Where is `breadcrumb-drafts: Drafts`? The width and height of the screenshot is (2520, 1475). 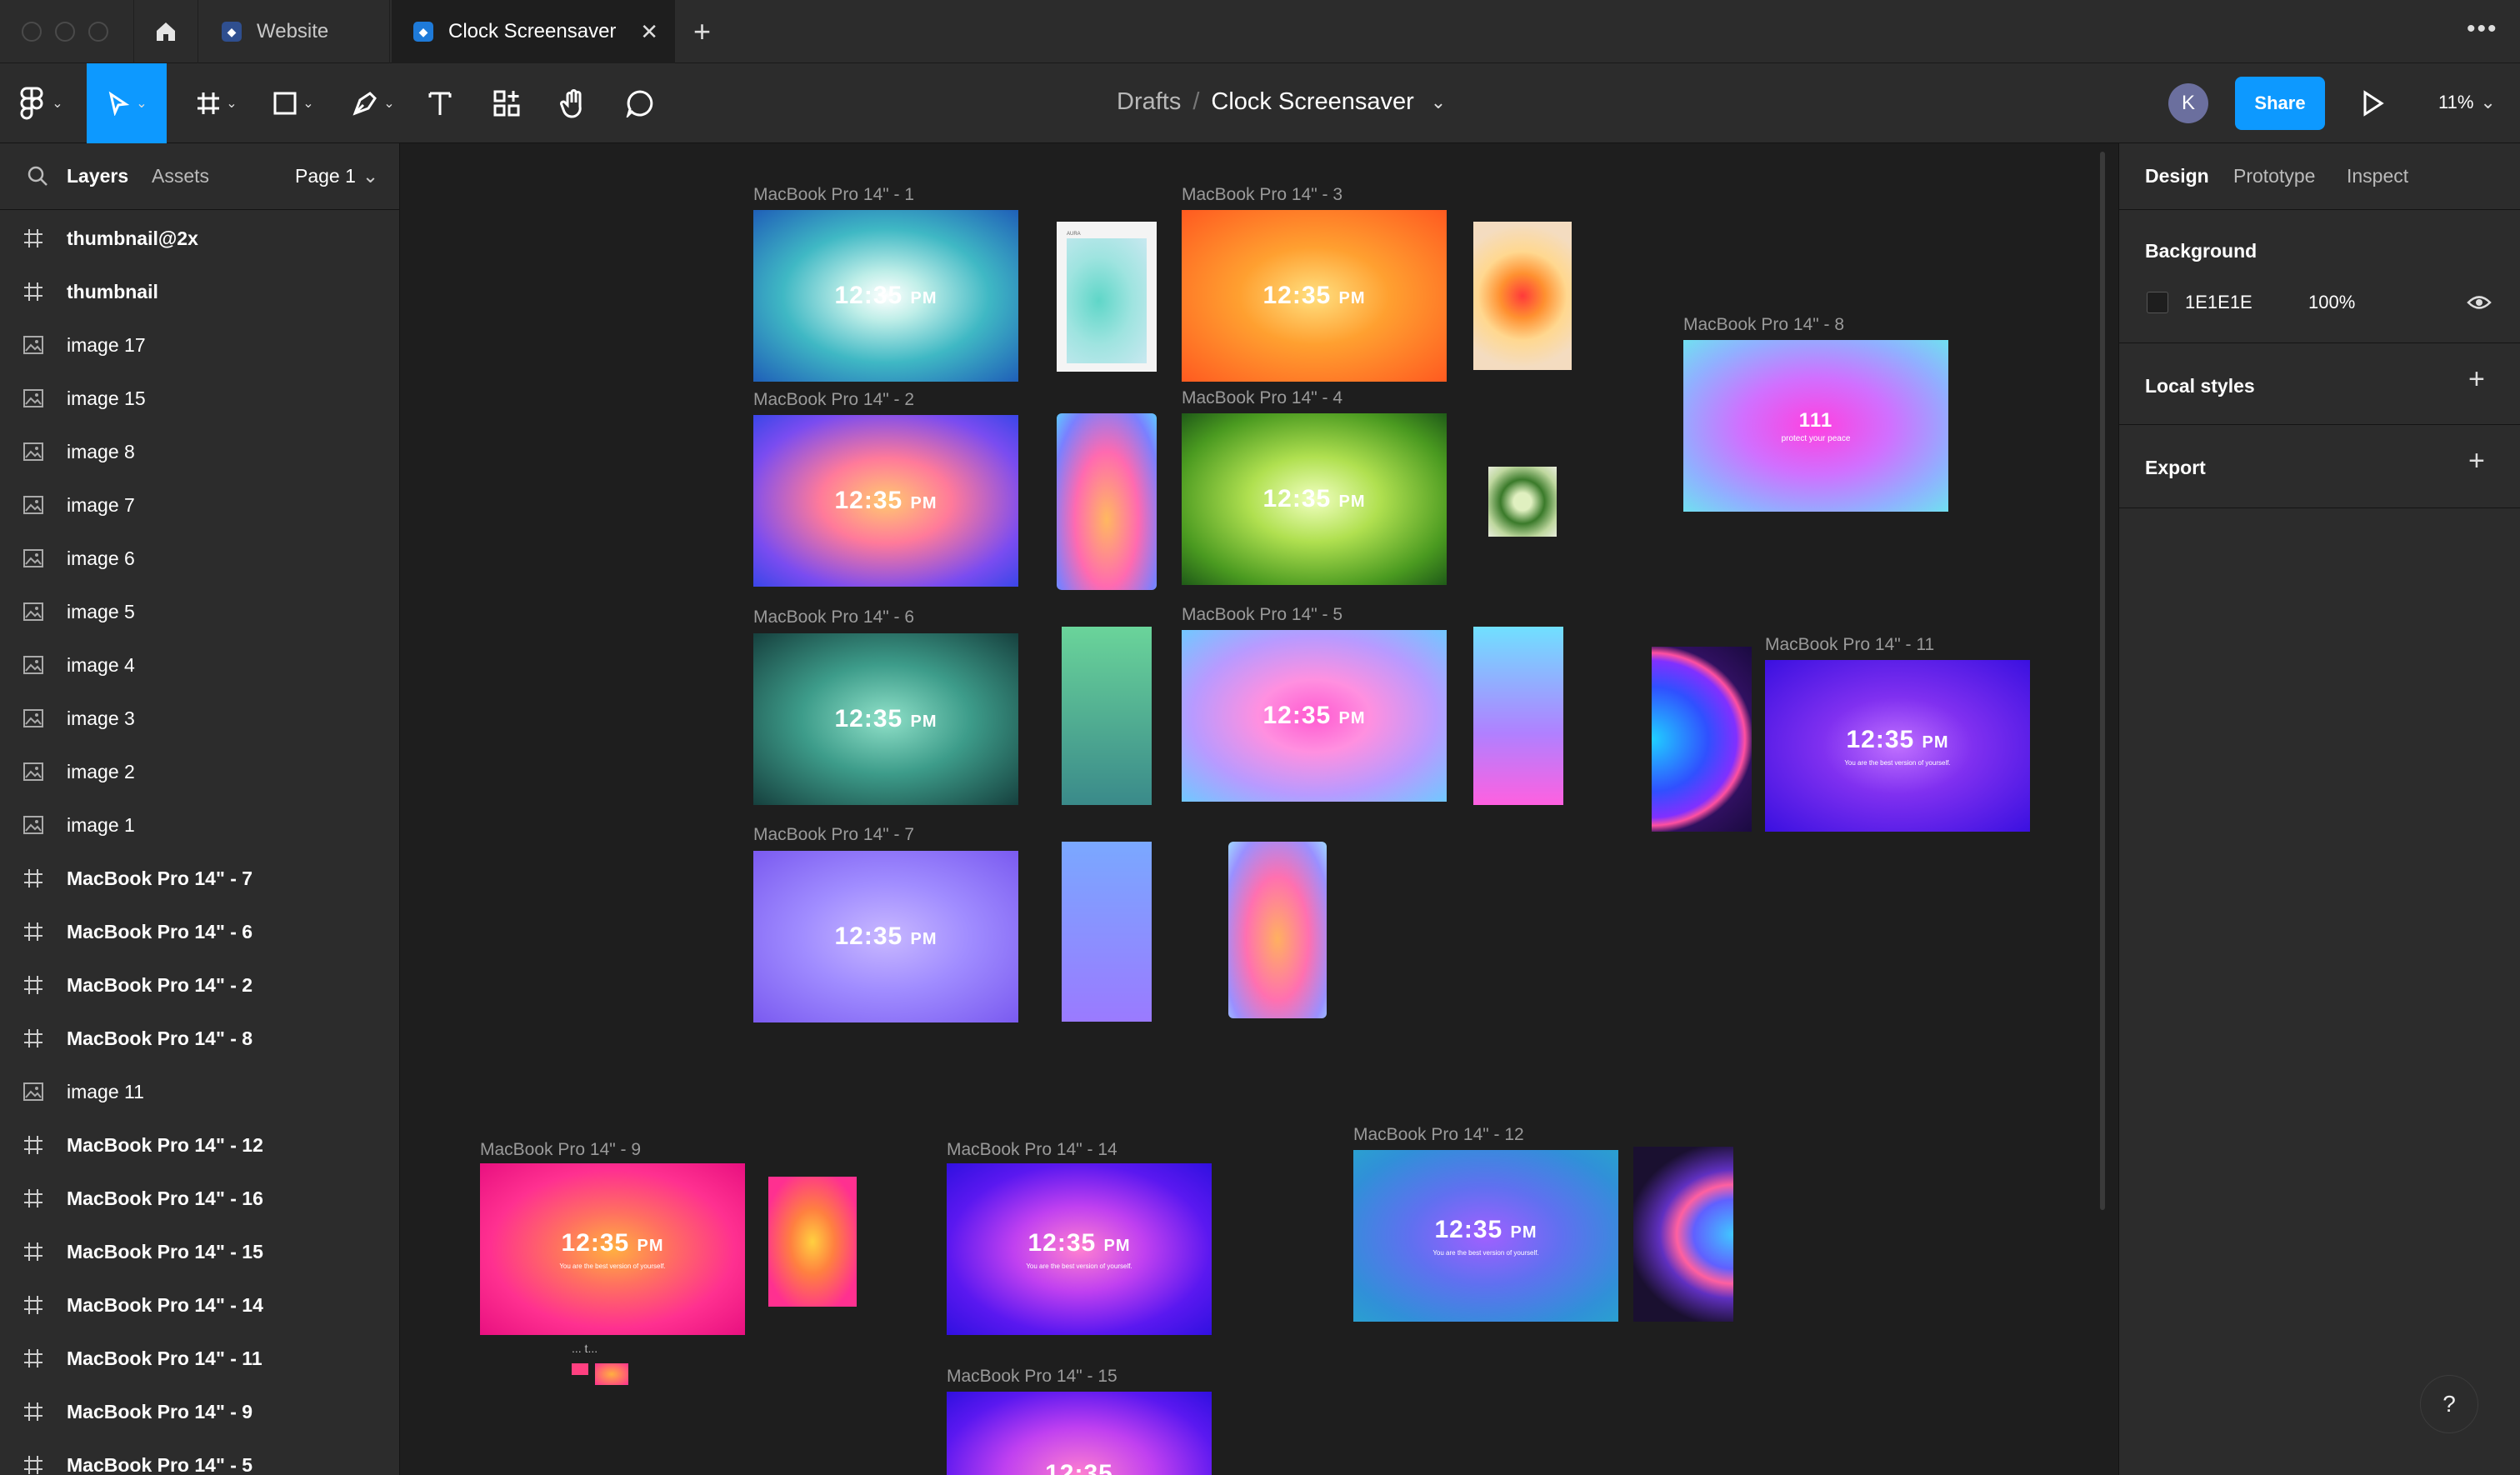
breadcrumb-drafts: Drafts is located at coordinates (1149, 102).